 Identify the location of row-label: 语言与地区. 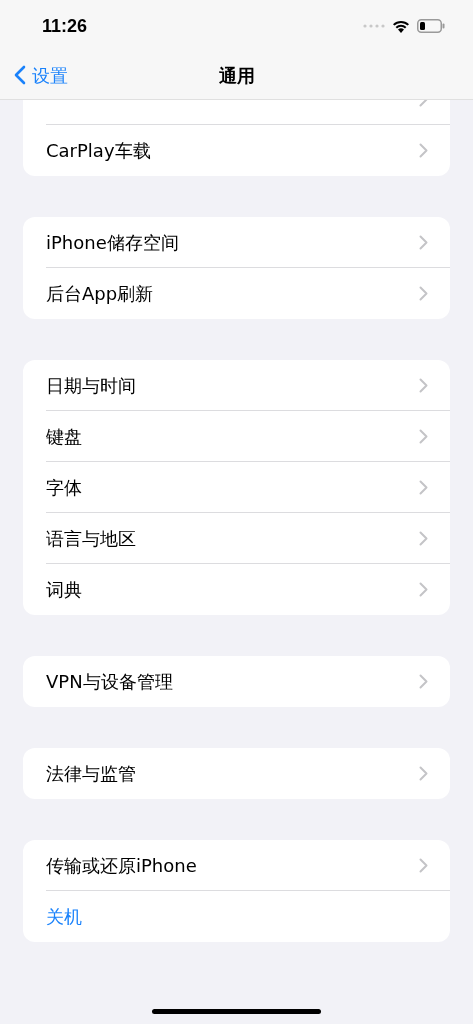
(91, 538).